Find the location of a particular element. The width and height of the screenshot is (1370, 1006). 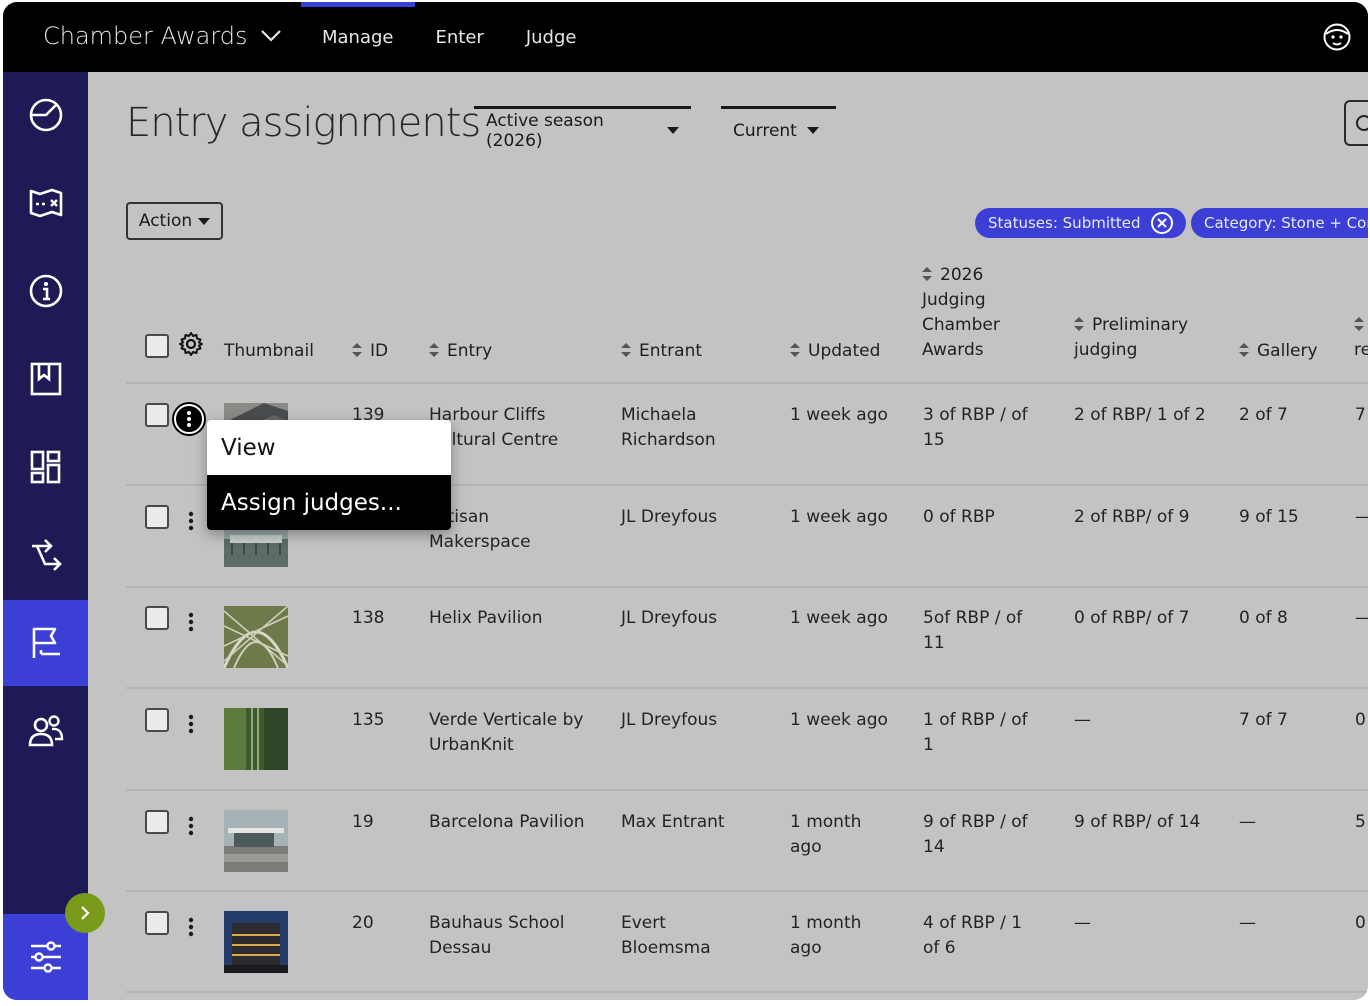

column-next: re is located at coordinates (1361, 338).